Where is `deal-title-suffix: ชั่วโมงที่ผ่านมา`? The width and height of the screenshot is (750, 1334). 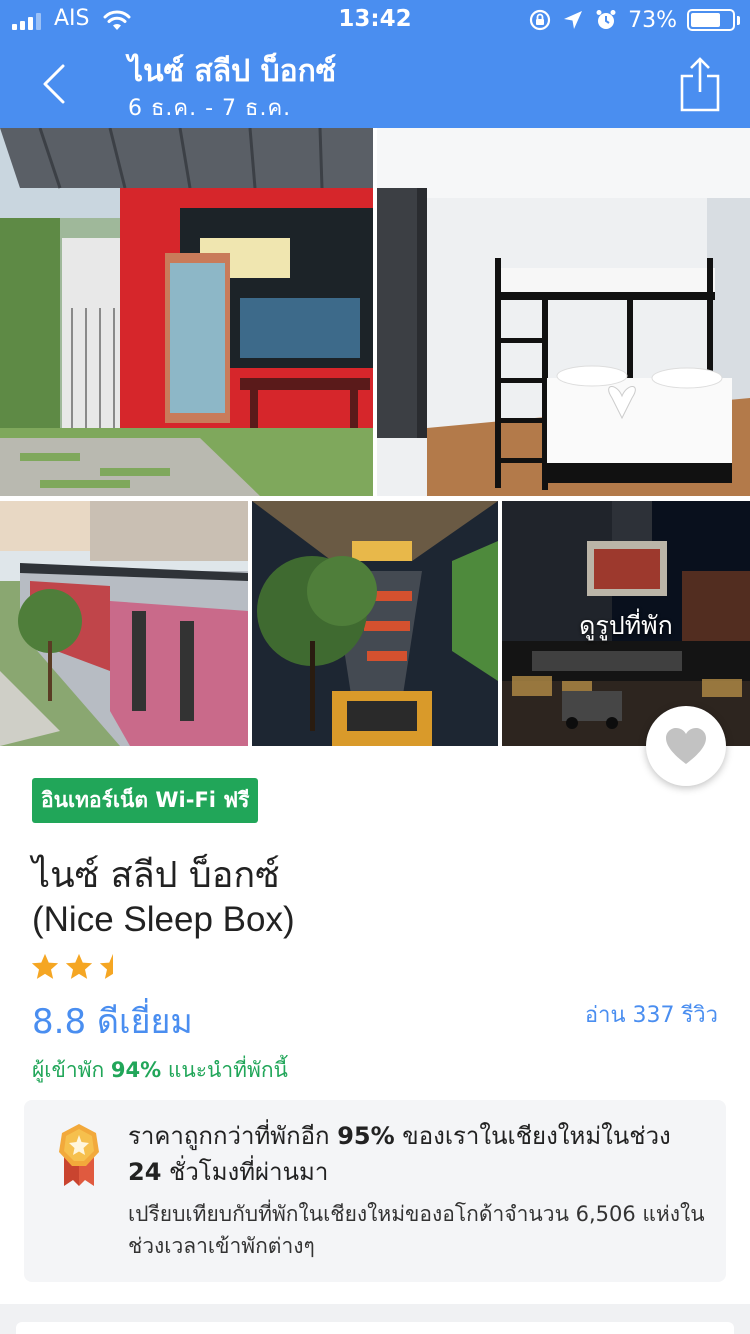
deal-title-suffix: ชั่วโมงที่ผ่านมา is located at coordinates (245, 1172).